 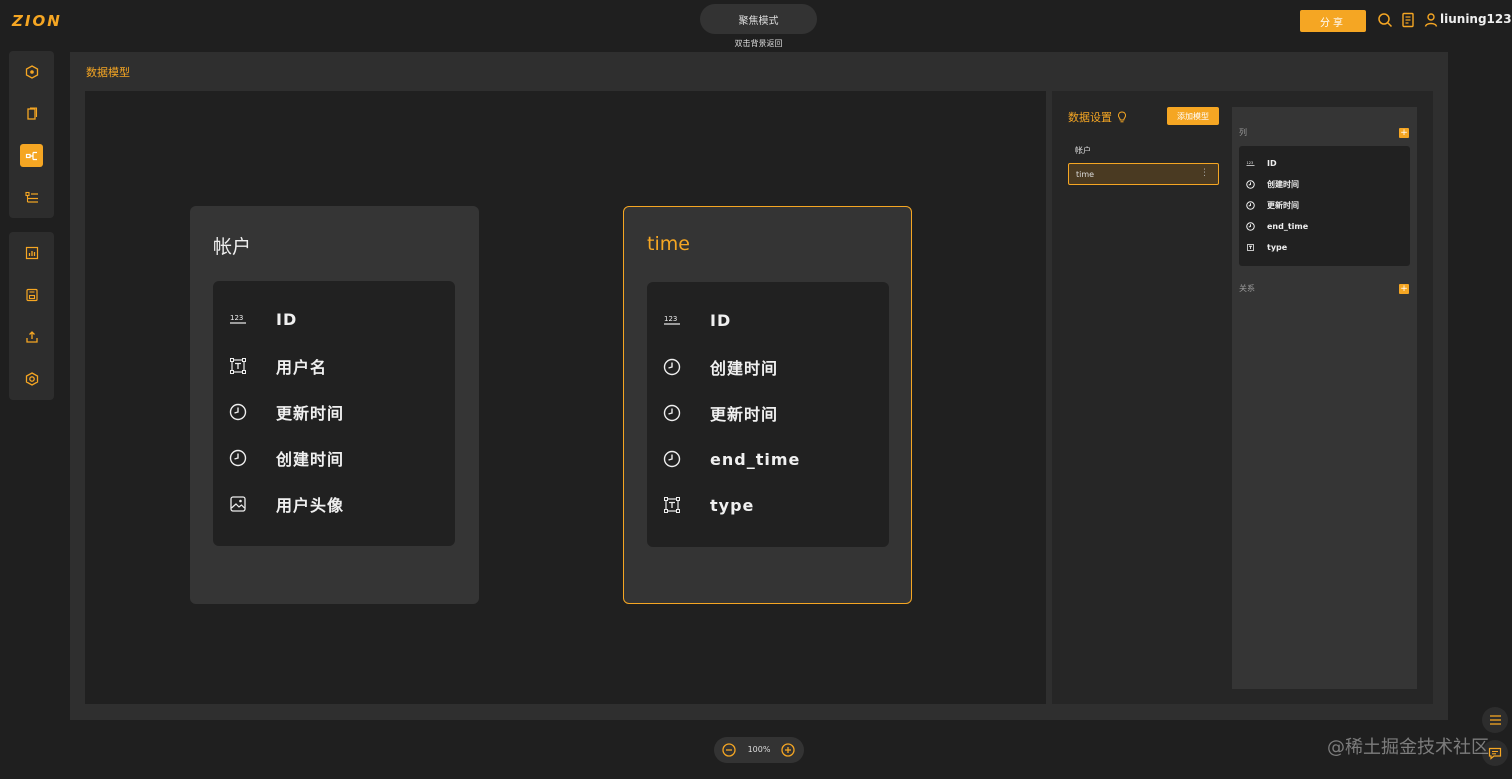 I want to click on model-card-account: 帐户 123 ID 用户名 更新时间 创建时间 用户头像, so click(x=334, y=405).